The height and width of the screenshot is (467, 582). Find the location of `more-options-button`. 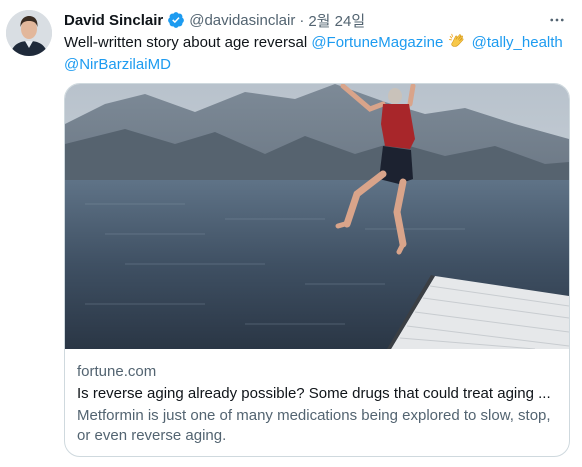

more-options-button is located at coordinates (557, 20).